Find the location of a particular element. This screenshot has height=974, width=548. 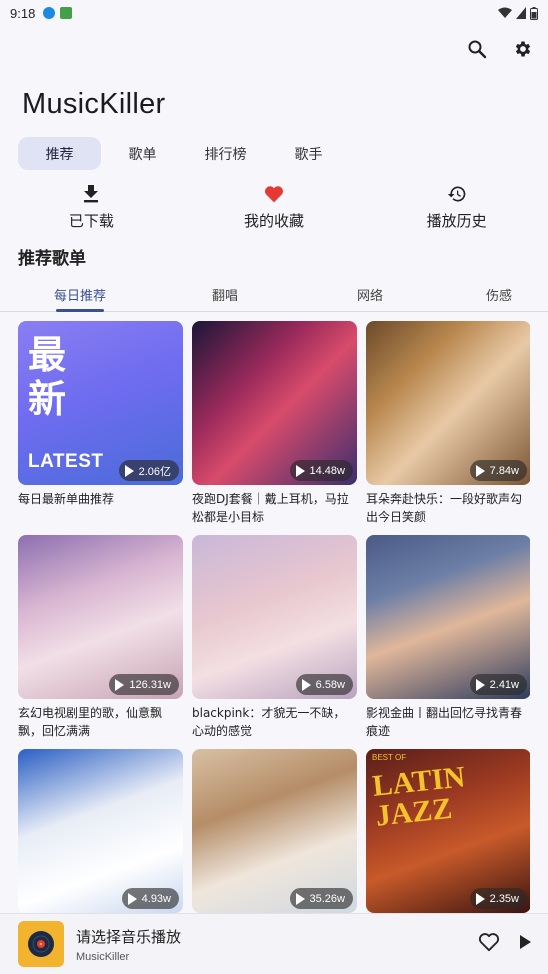

main-tabs: 推荐 歌单 排行榜 歌手 is located at coordinates (184, 153).